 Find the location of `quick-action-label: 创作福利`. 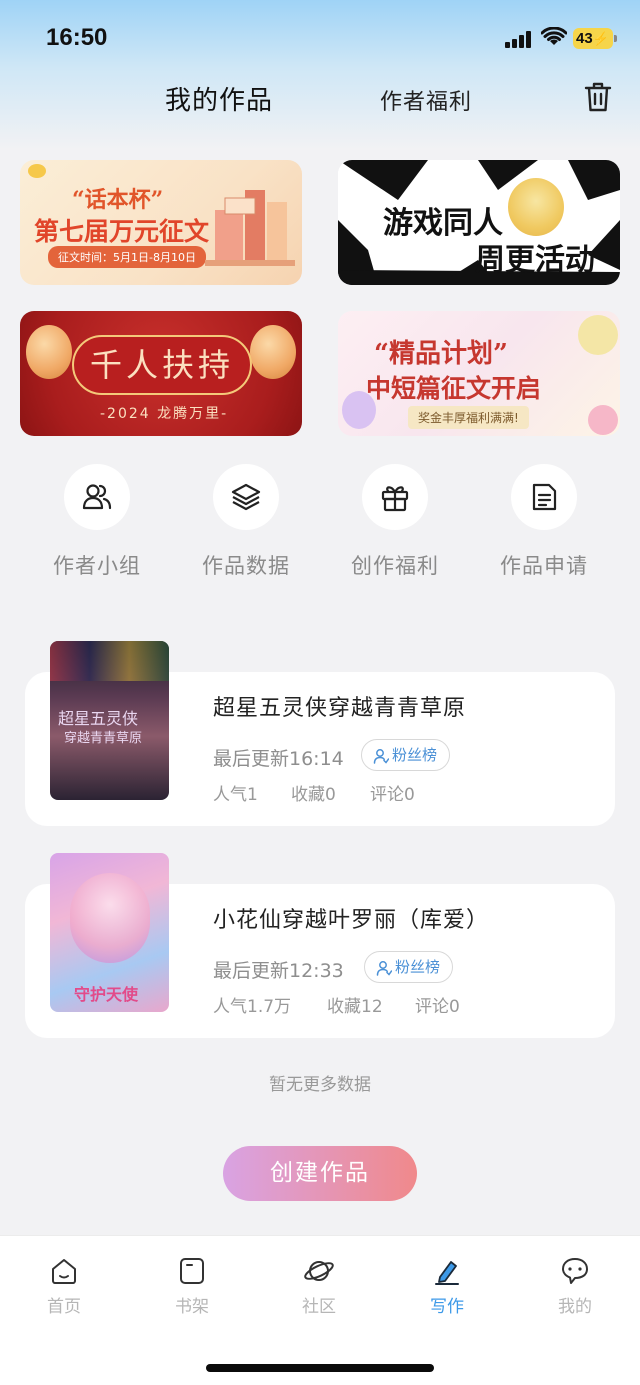

quick-action-label: 创作福利 is located at coordinates (395, 566).